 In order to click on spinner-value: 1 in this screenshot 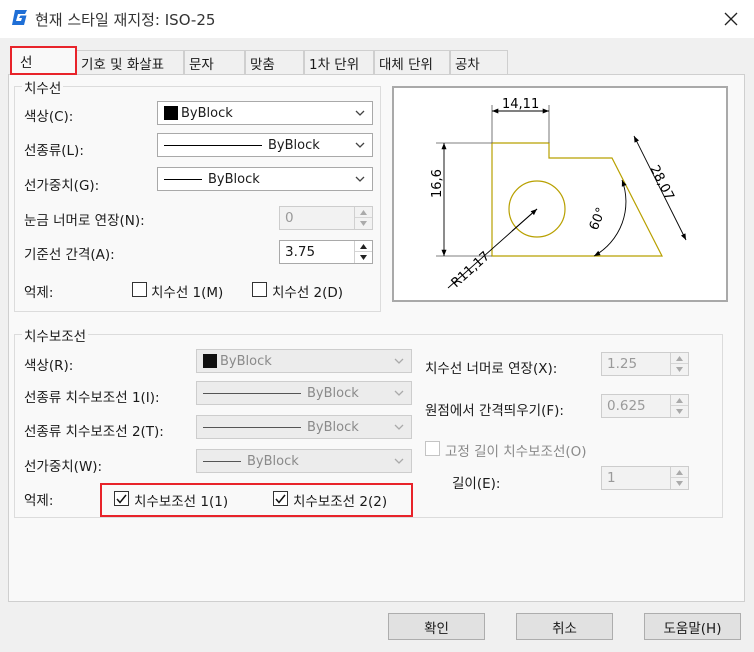, I will do `click(611, 478)`.